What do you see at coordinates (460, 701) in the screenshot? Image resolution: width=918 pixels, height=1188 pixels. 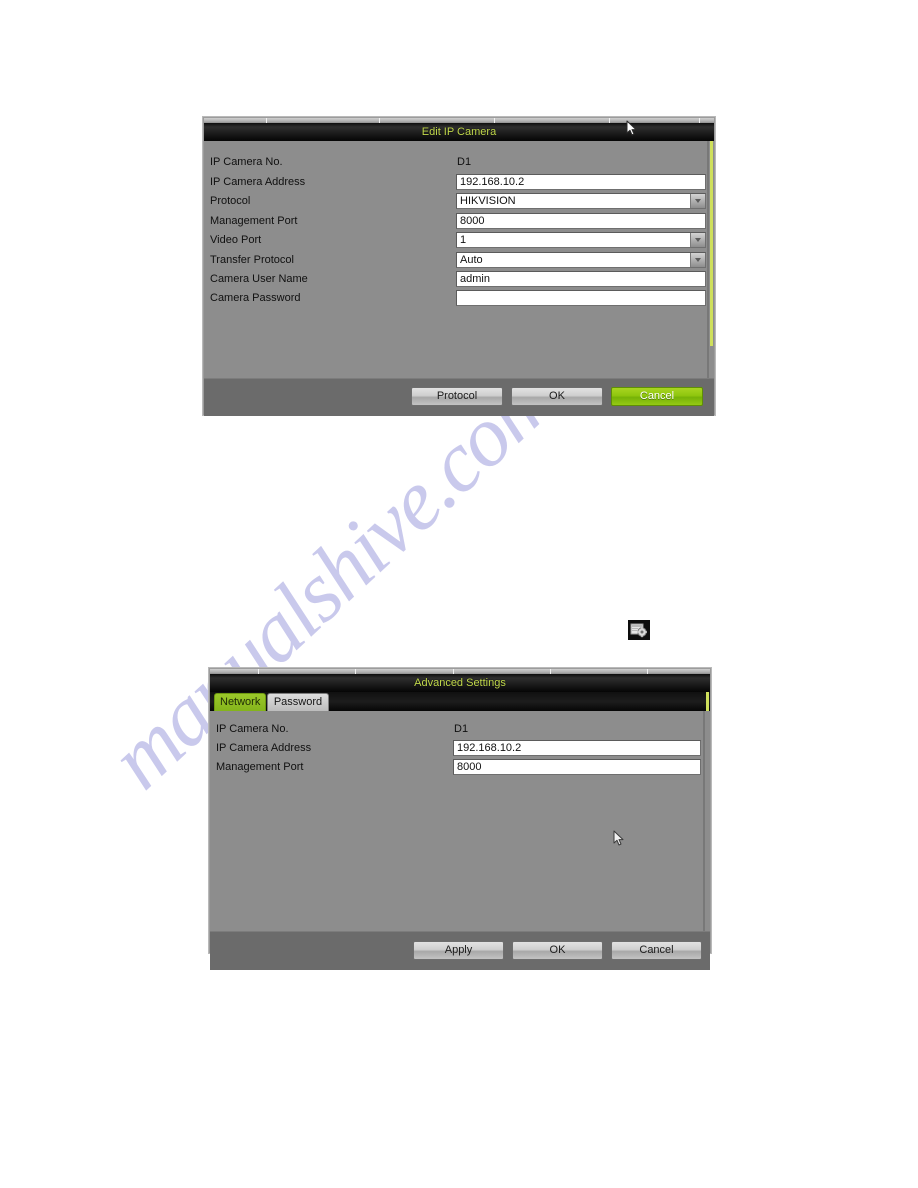 I see `tab-strip: Network Password` at bounding box center [460, 701].